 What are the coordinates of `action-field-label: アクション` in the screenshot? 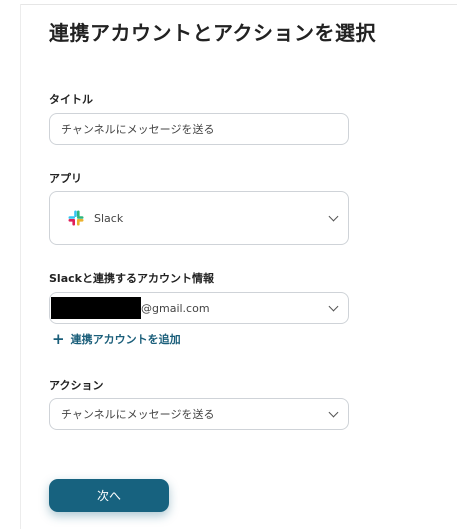 It's located at (76, 385).